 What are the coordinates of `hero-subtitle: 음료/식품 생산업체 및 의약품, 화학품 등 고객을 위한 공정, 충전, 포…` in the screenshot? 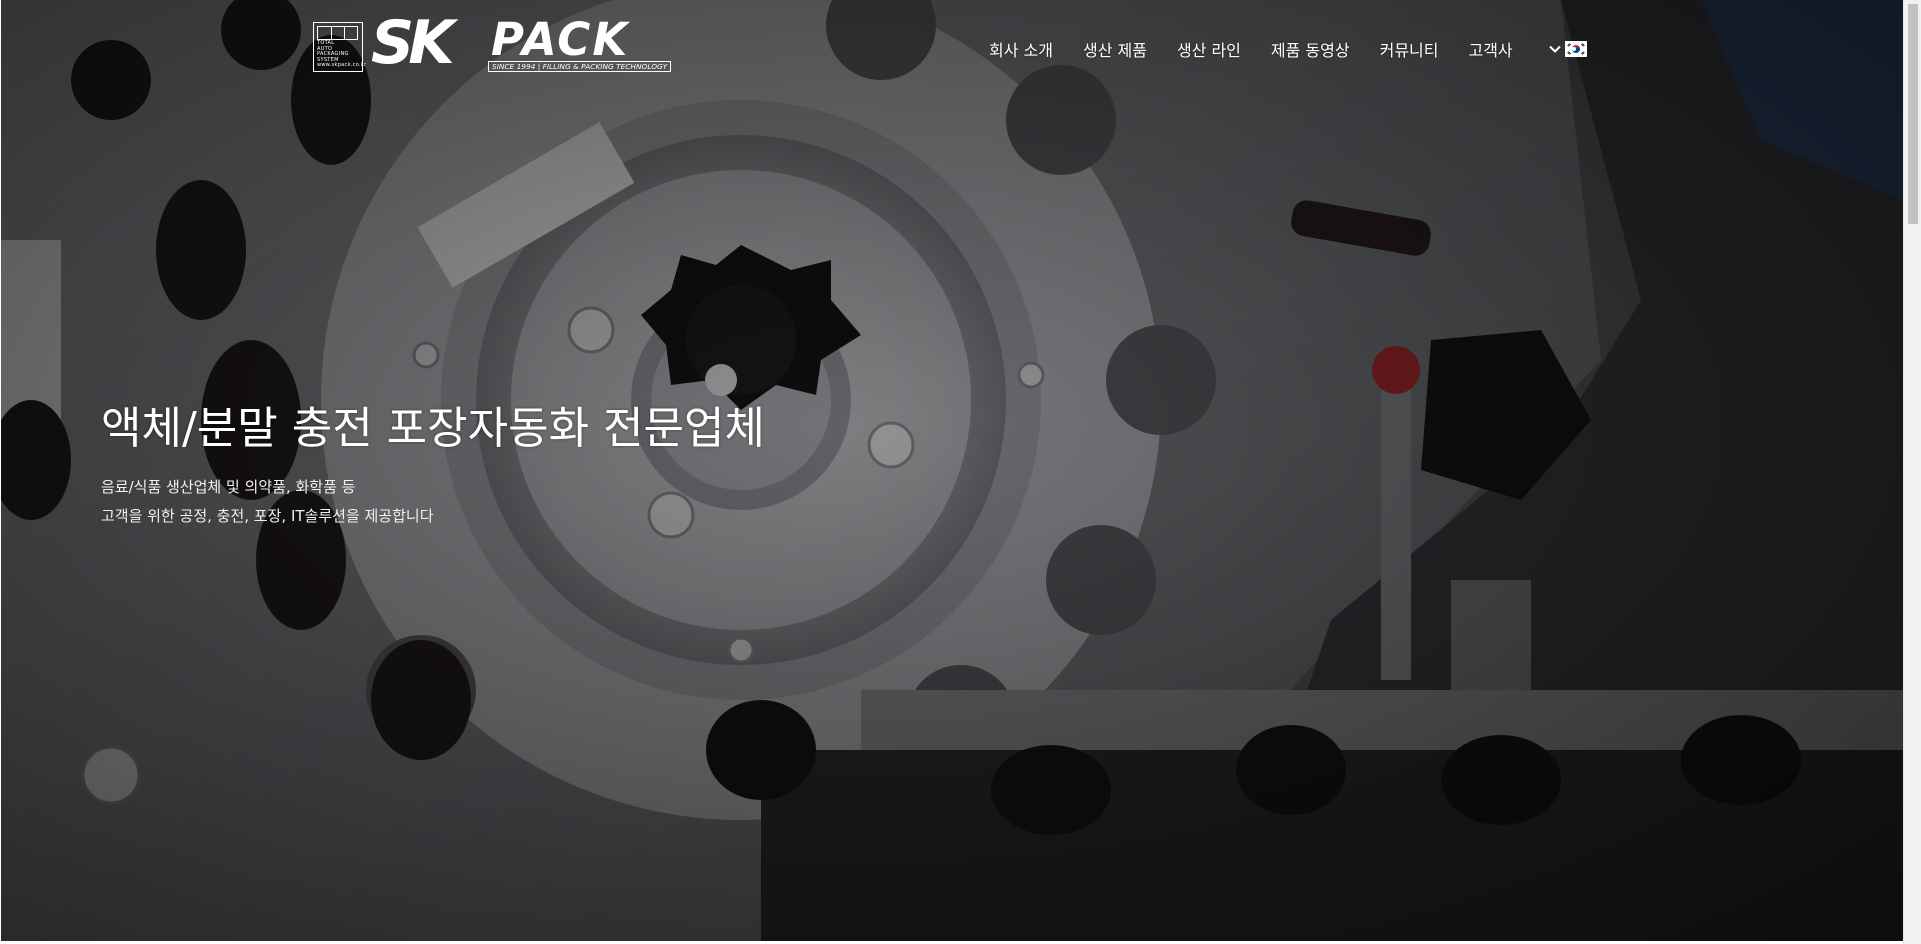 It's located at (267, 502).